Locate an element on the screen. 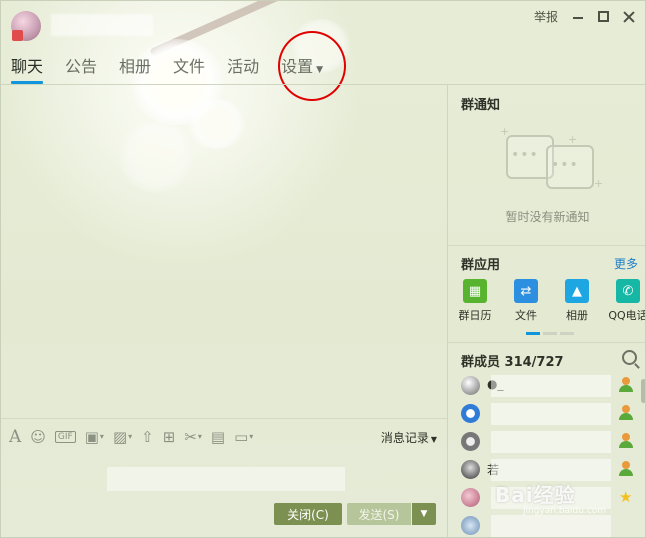  members-scrollbar is located at coordinates (643, 391).